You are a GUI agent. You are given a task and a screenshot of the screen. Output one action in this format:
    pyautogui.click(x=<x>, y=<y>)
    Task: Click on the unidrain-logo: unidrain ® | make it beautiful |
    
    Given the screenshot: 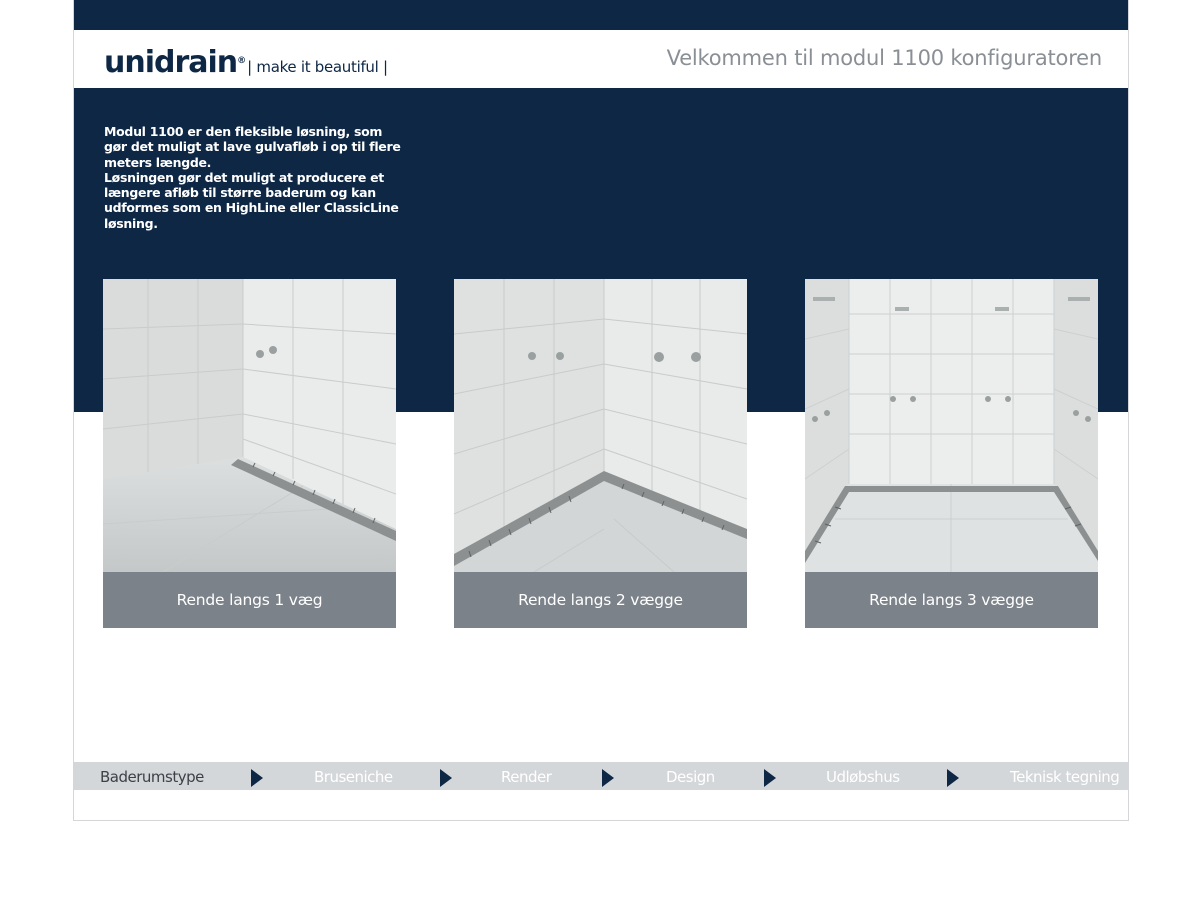 What is the action you would take?
    pyautogui.click(x=246, y=60)
    